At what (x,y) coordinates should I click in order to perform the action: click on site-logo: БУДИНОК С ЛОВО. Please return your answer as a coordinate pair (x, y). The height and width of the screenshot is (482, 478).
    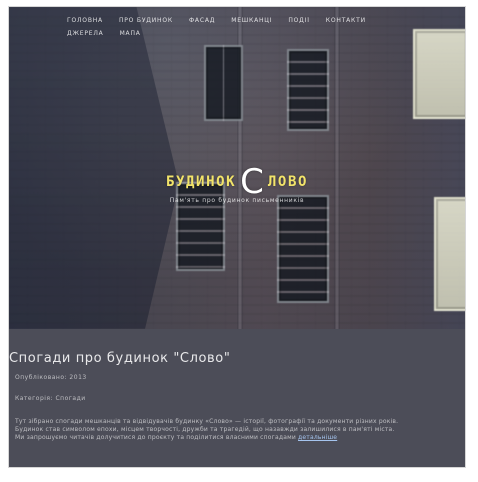
    Looking at the image, I should click on (237, 179).